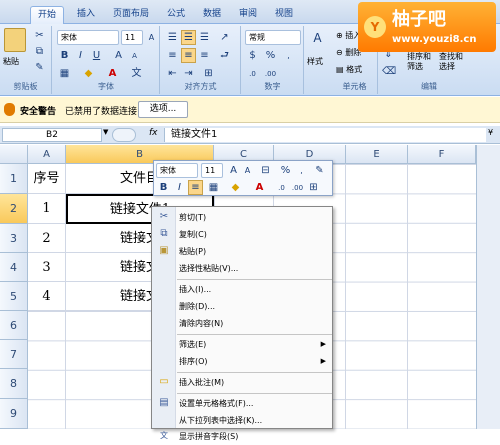  What do you see at coordinates (14, 384) in the screenshot?
I see `row-header-8: 8` at bounding box center [14, 384].